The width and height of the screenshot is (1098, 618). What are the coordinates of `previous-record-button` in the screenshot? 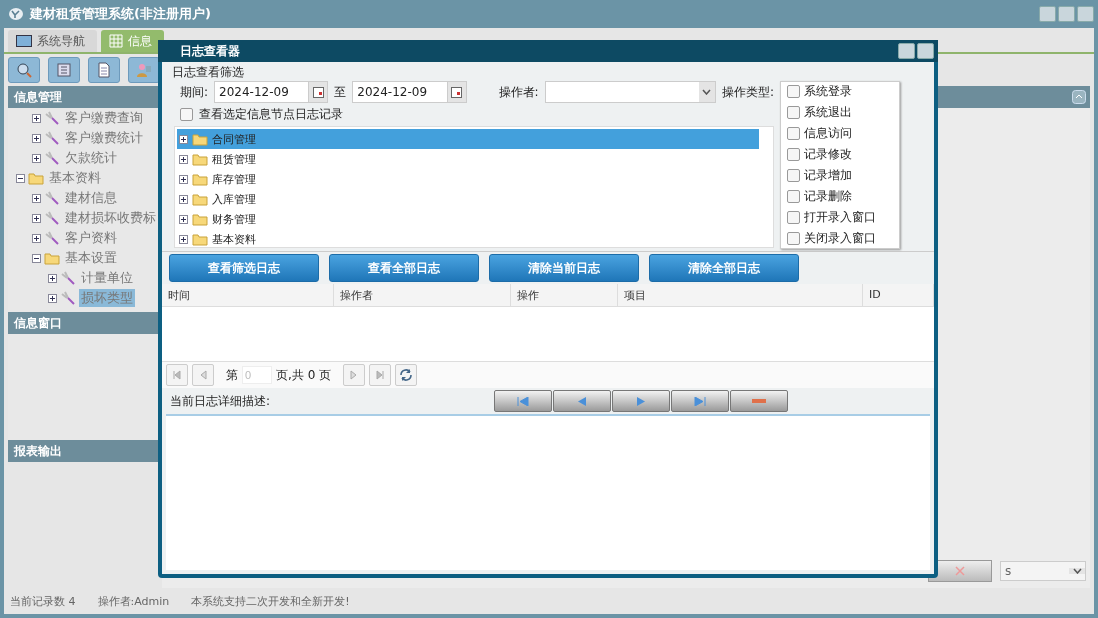 It's located at (582, 401).